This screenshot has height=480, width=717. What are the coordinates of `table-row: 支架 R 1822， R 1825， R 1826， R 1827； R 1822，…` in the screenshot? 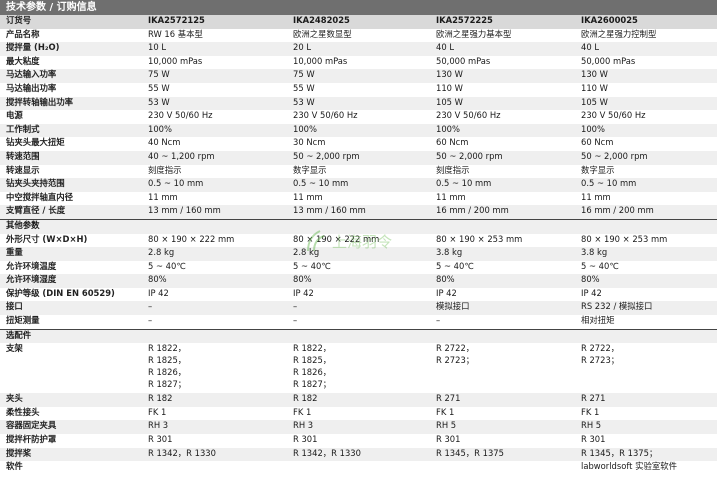 It's located at (358, 368).